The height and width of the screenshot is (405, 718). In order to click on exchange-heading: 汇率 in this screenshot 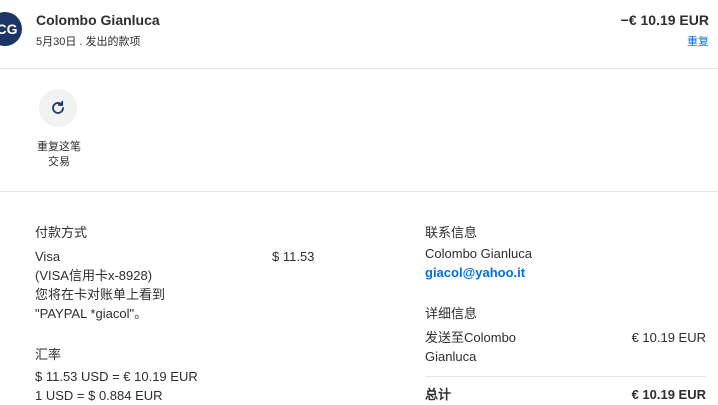, I will do `click(48, 354)`.